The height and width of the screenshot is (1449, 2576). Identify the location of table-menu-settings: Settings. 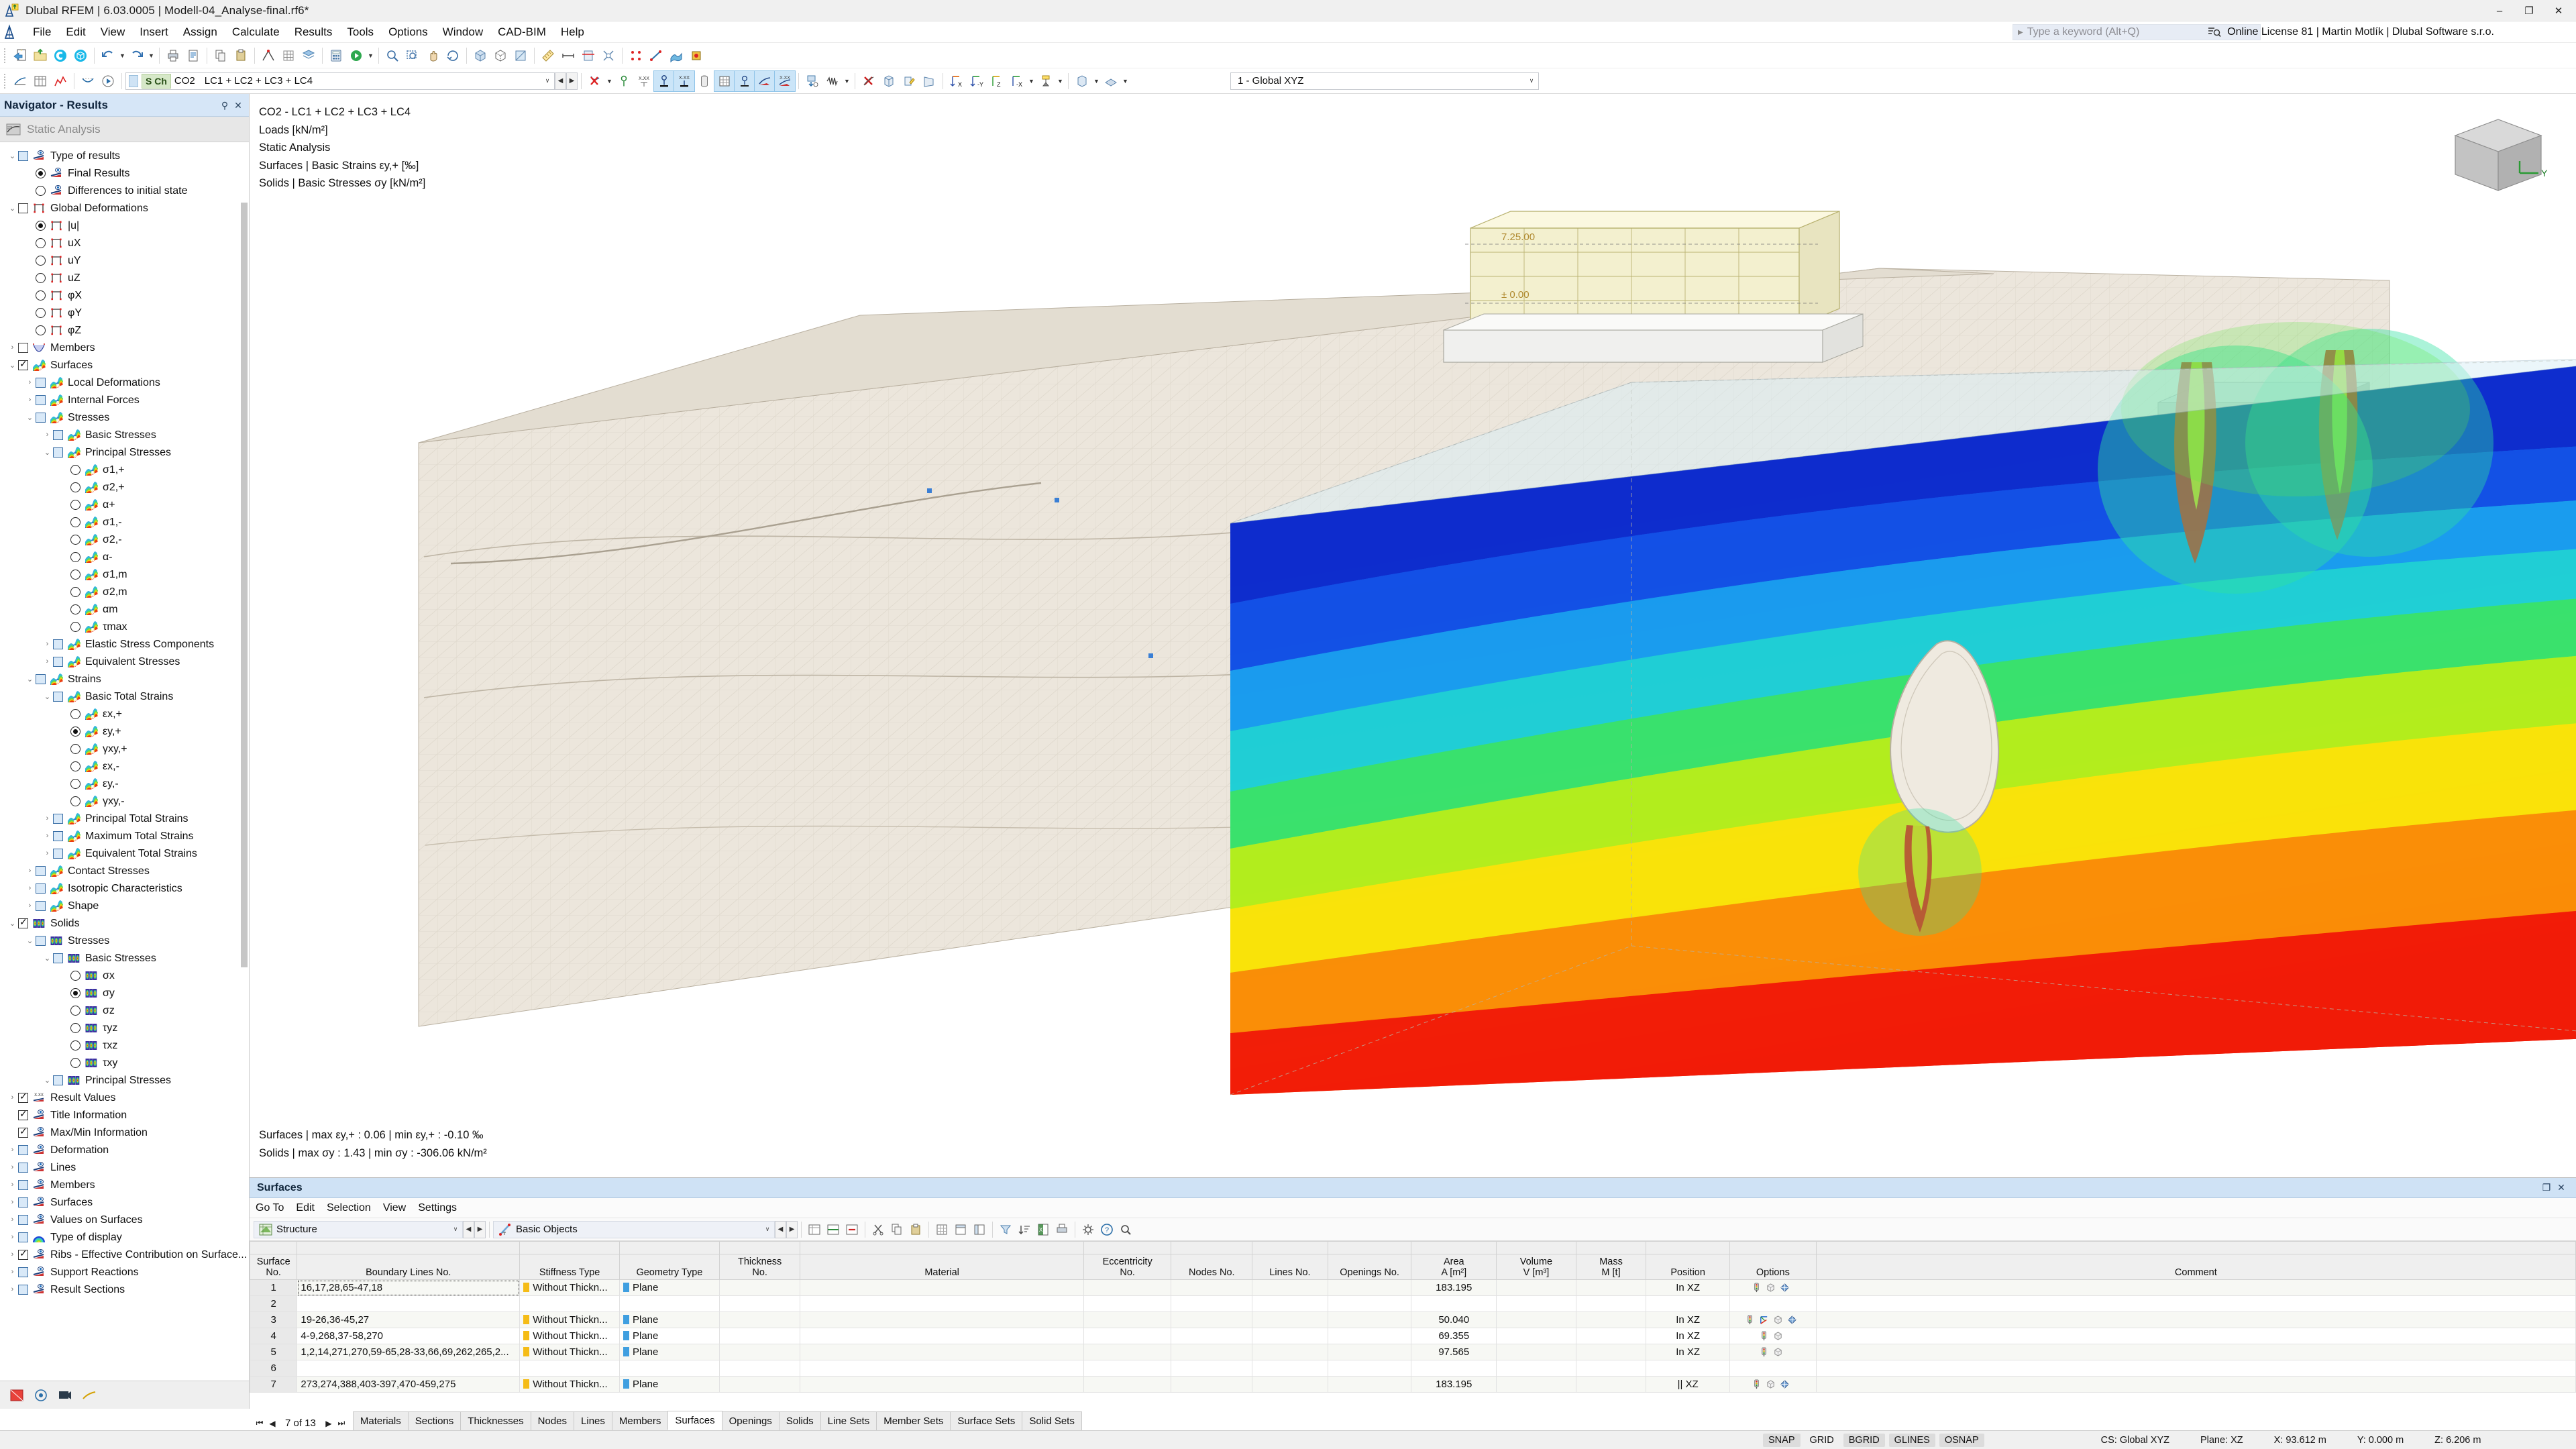
(437, 1208).